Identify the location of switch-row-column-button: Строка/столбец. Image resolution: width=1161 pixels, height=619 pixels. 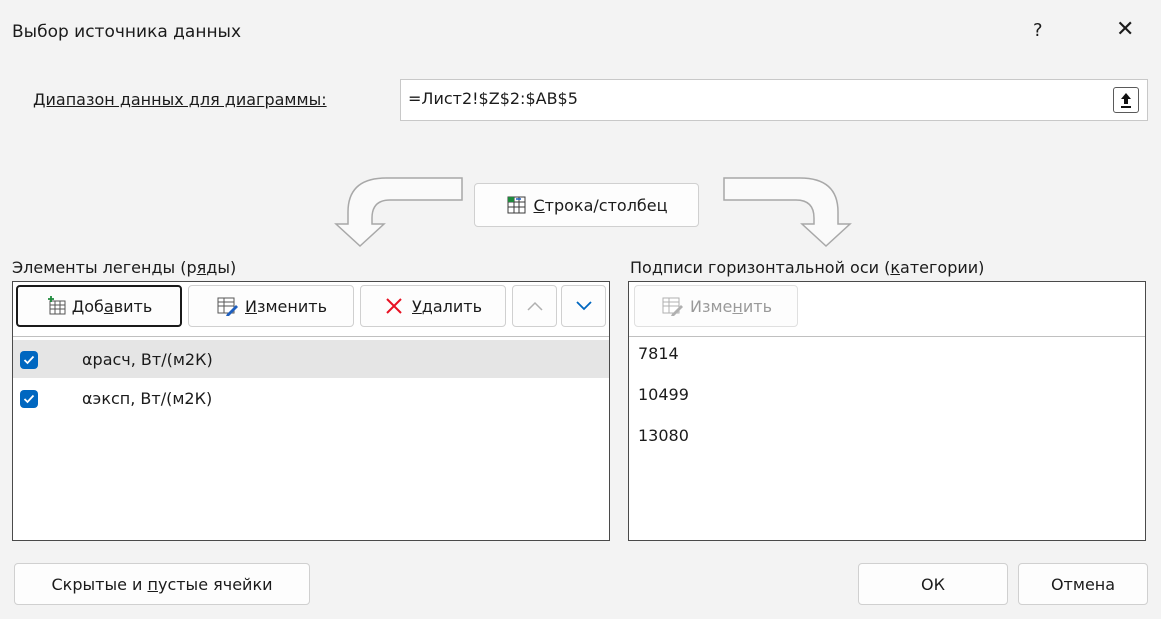
(586, 205).